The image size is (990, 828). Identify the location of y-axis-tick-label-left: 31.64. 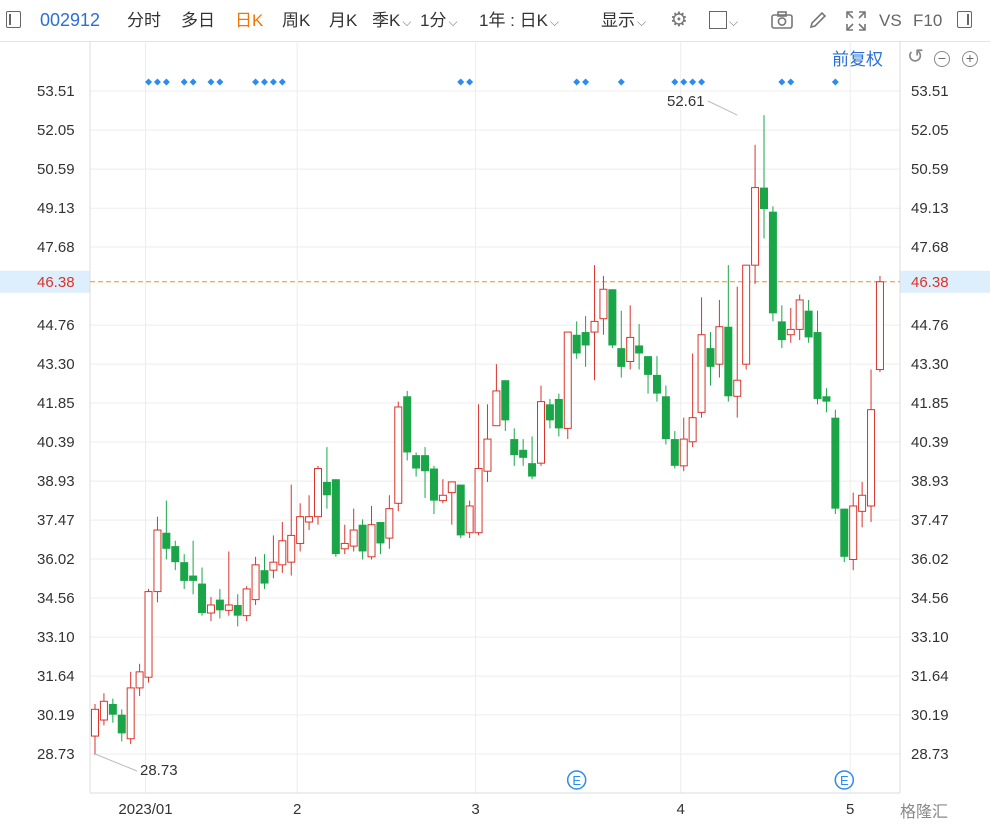
(56, 676).